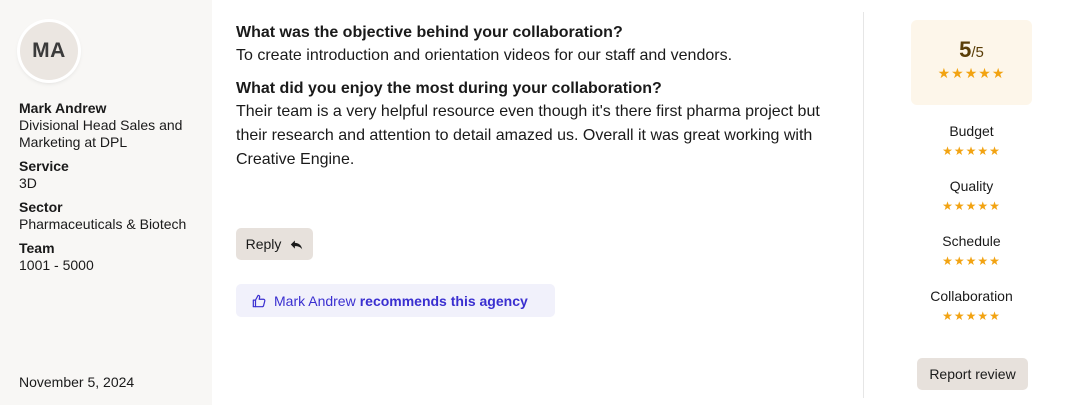  I want to click on review-date: November 5, 2024, so click(77, 382).